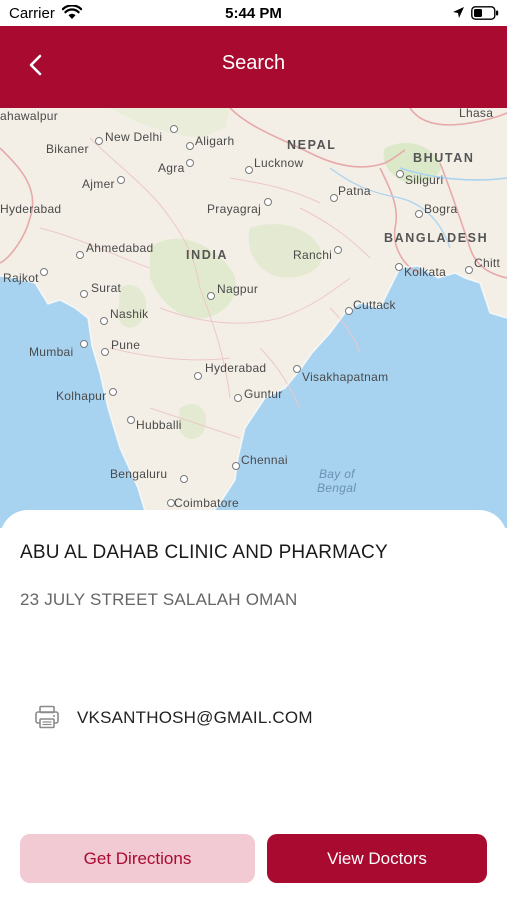  I want to click on map-label-bikaner: Bikaner, so click(67, 149).